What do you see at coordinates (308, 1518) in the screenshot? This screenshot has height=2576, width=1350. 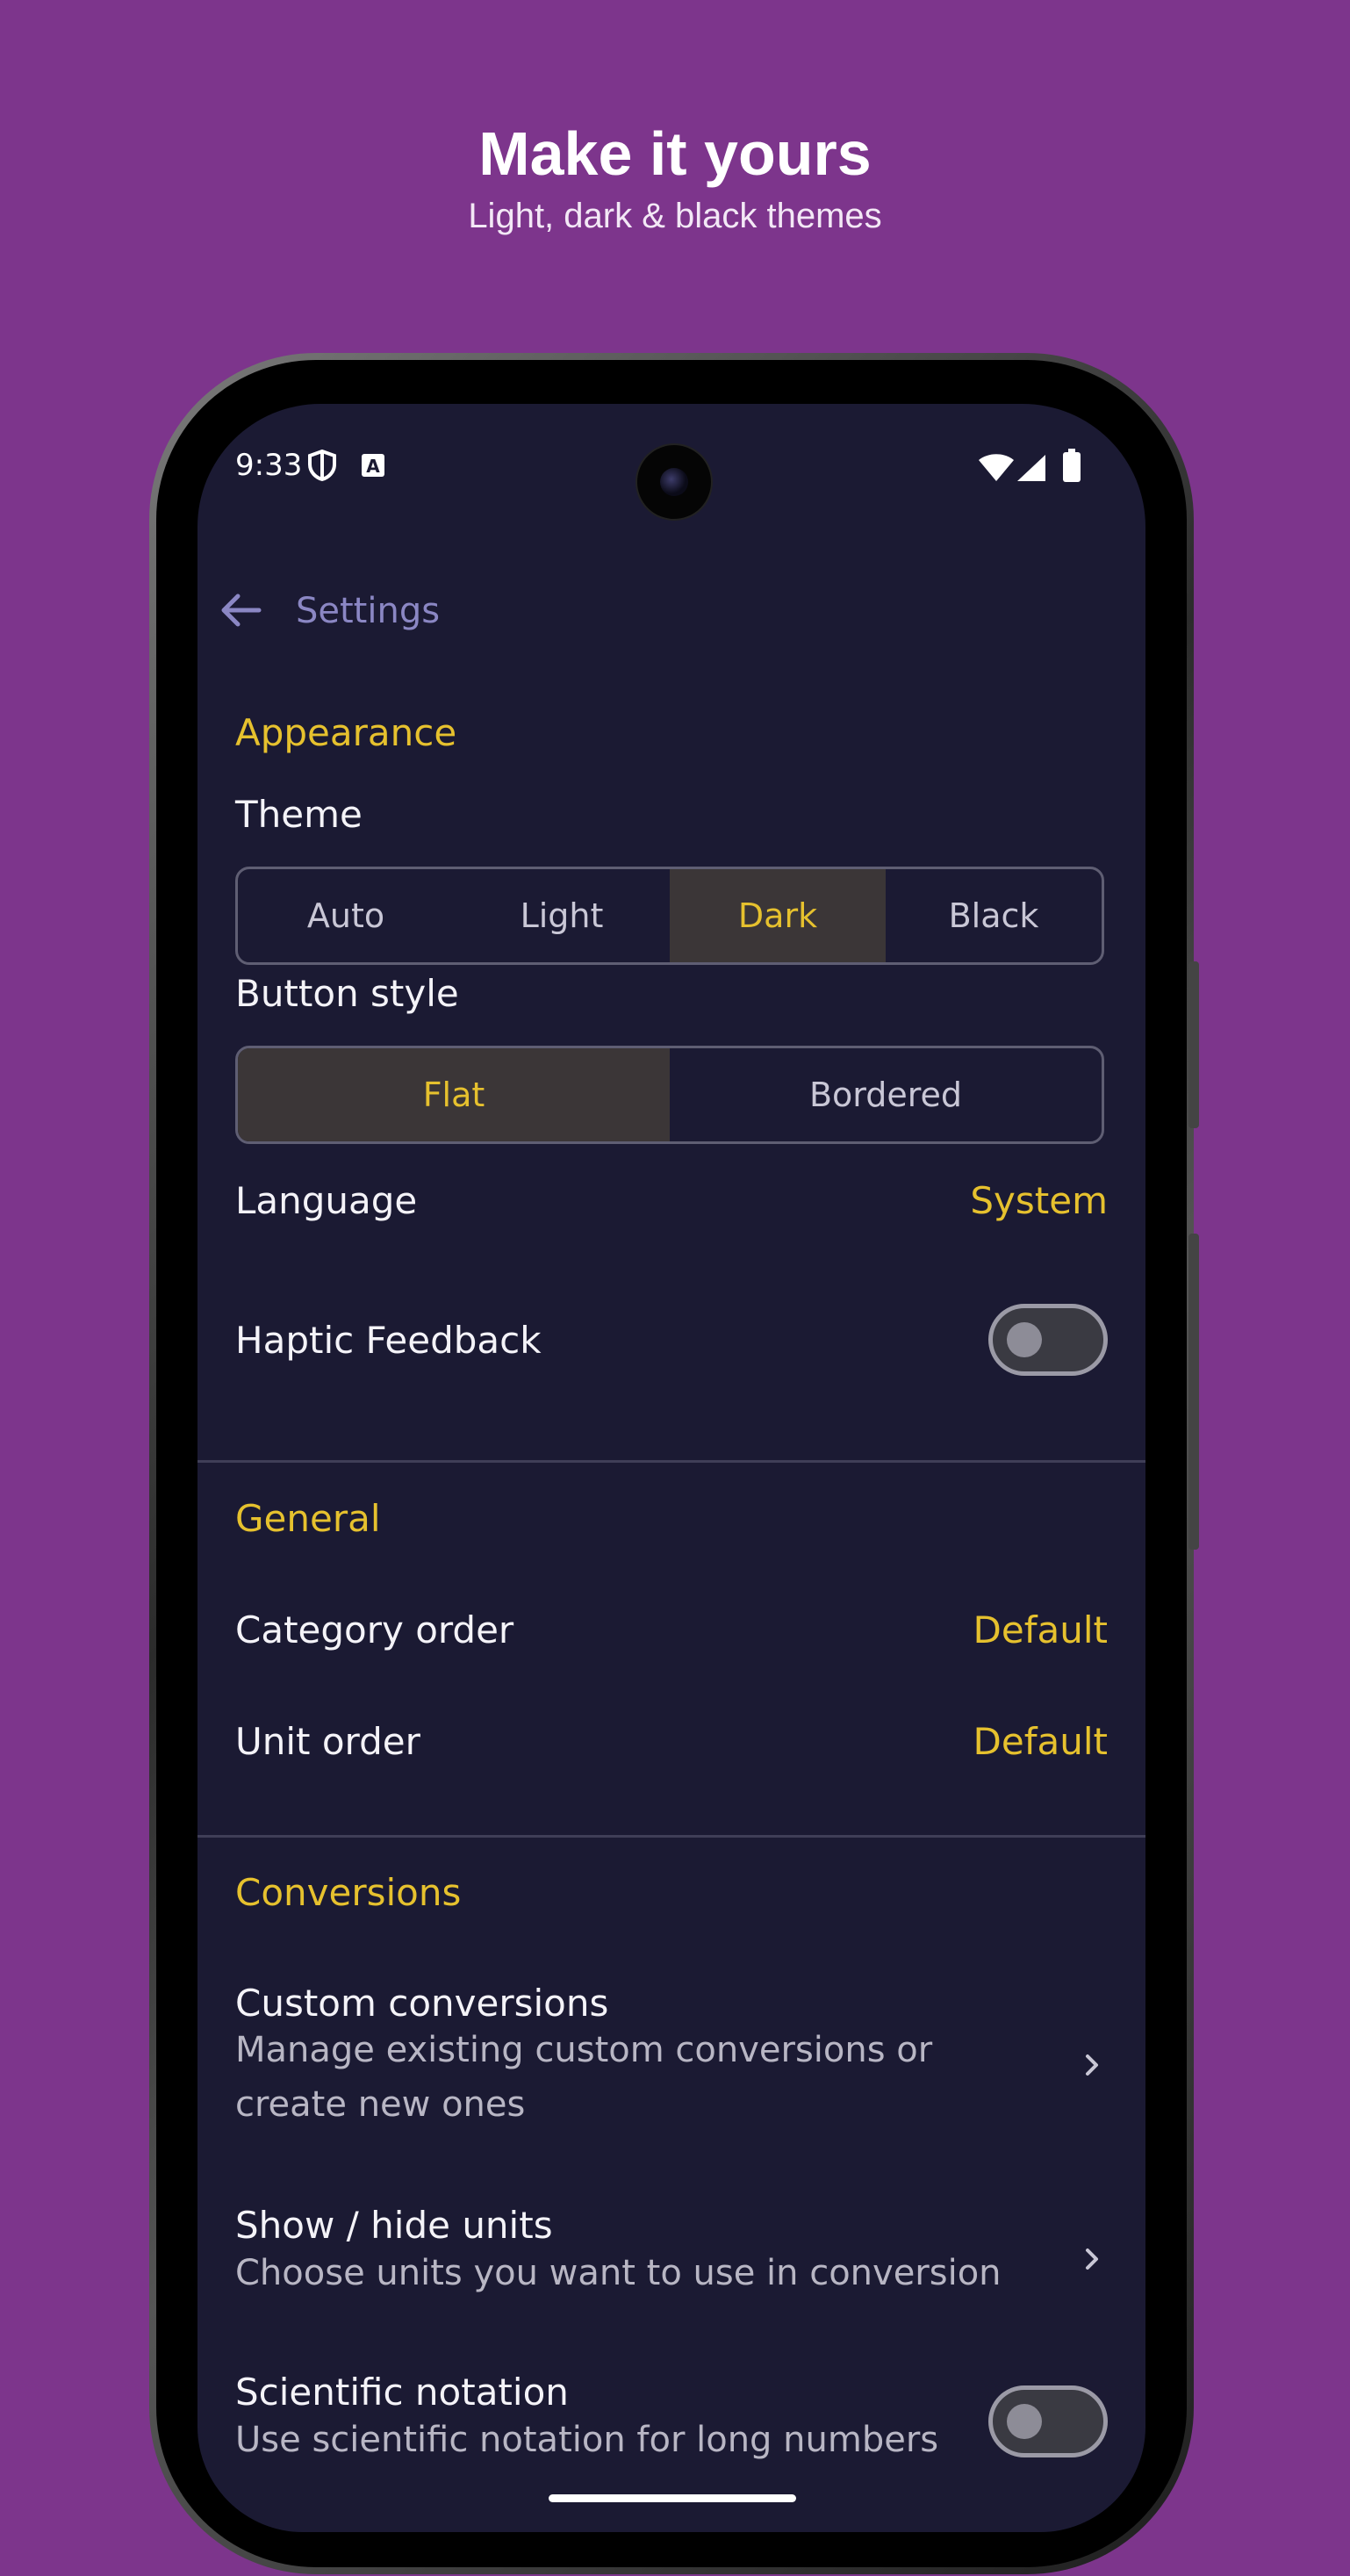 I see `section-header-general: General` at bounding box center [308, 1518].